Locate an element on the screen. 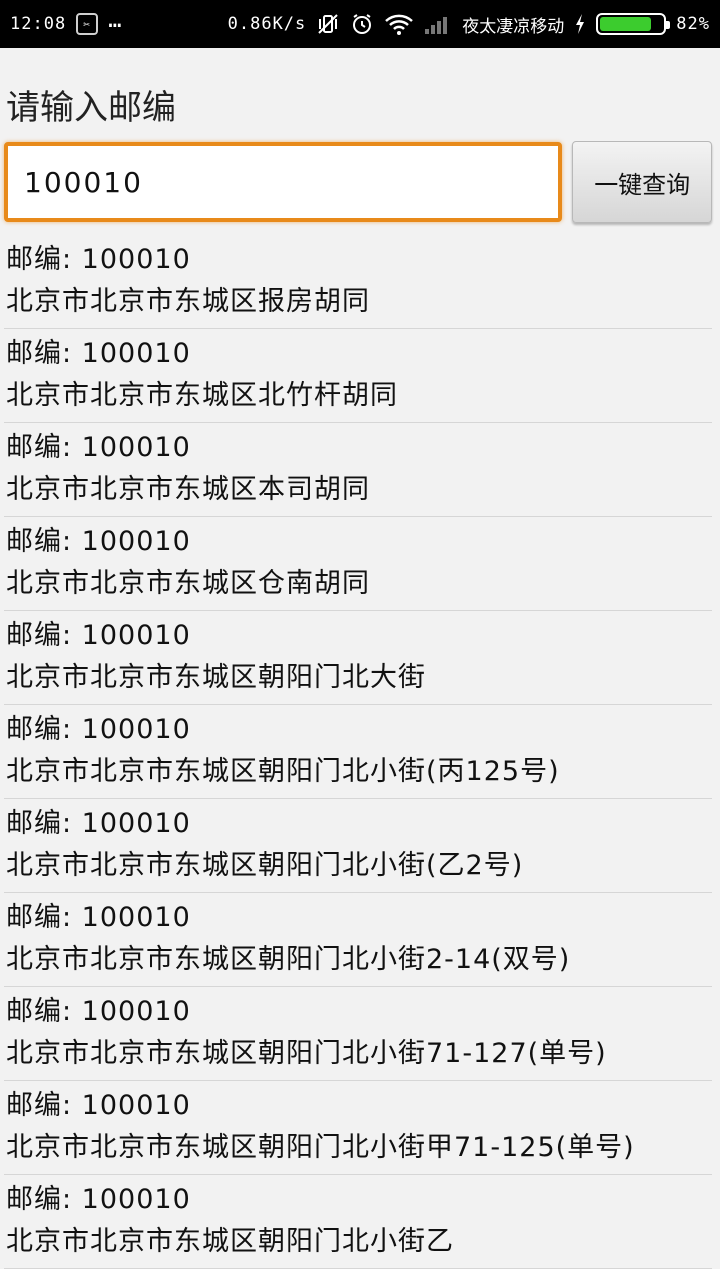  zipcode-input is located at coordinates (283, 182).